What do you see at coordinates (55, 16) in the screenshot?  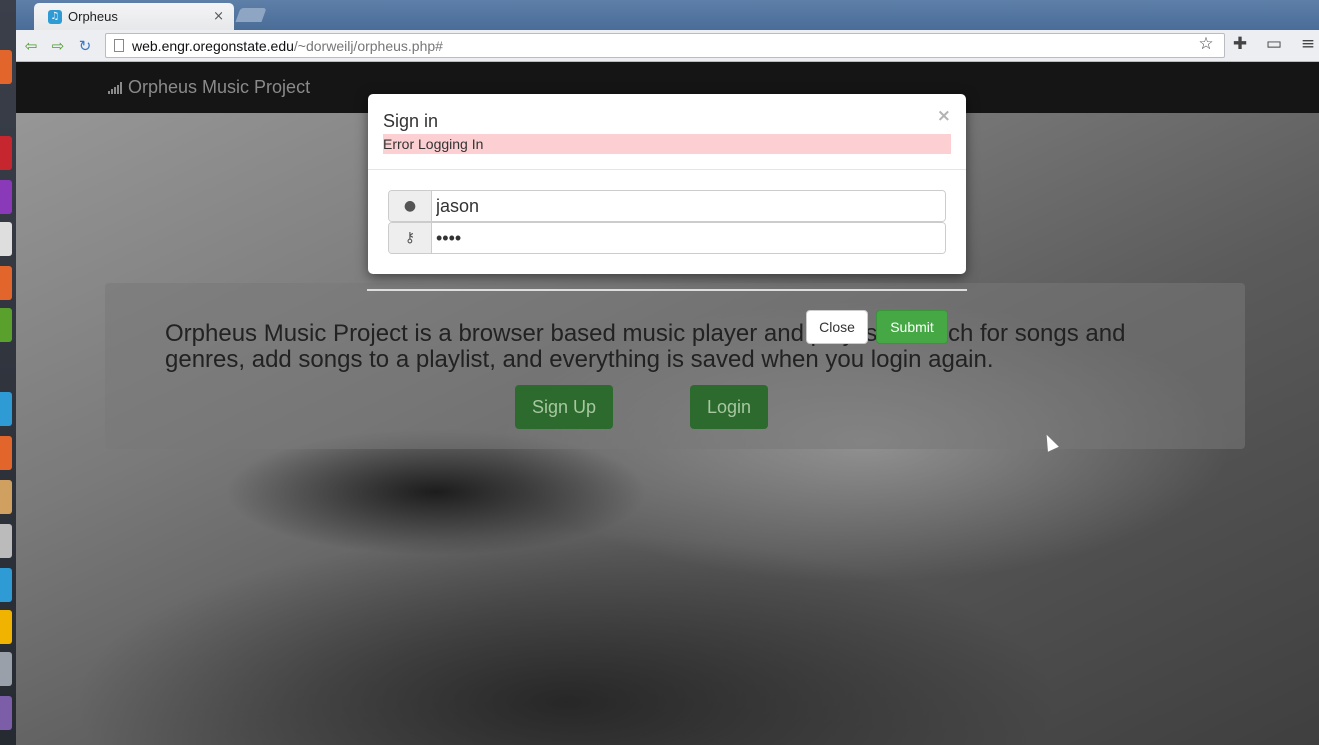 I see `music-note-icon: ♫` at bounding box center [55, 16].